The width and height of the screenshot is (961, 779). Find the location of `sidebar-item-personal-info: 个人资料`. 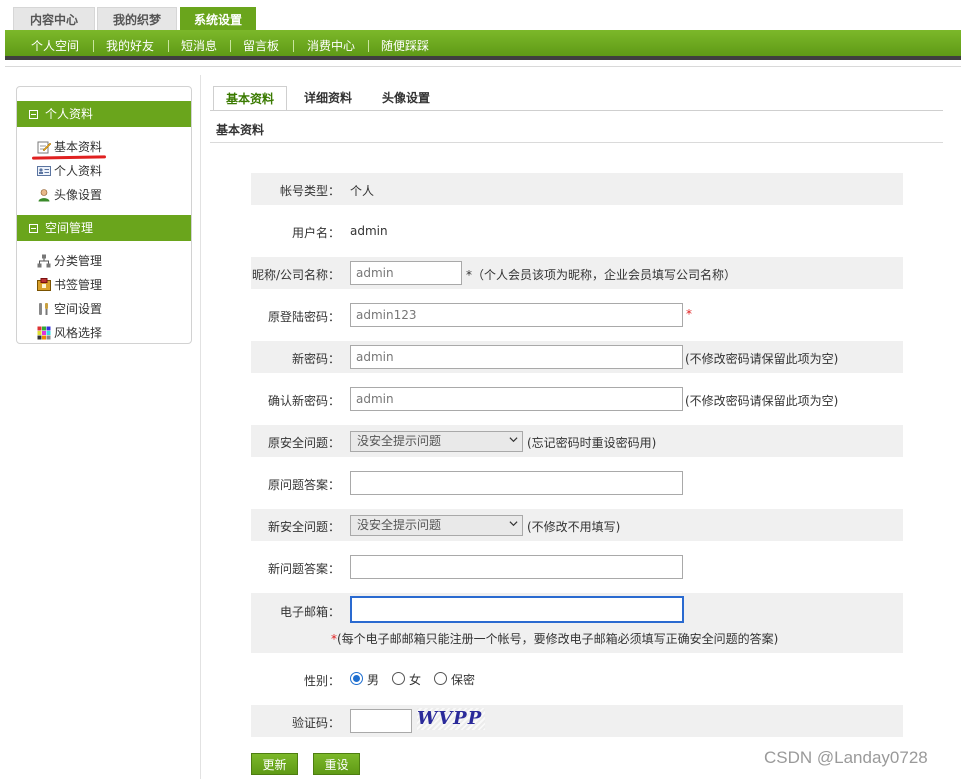

sidebar-item-personal-info: 个人资料 is located at coordinates (69, 171).